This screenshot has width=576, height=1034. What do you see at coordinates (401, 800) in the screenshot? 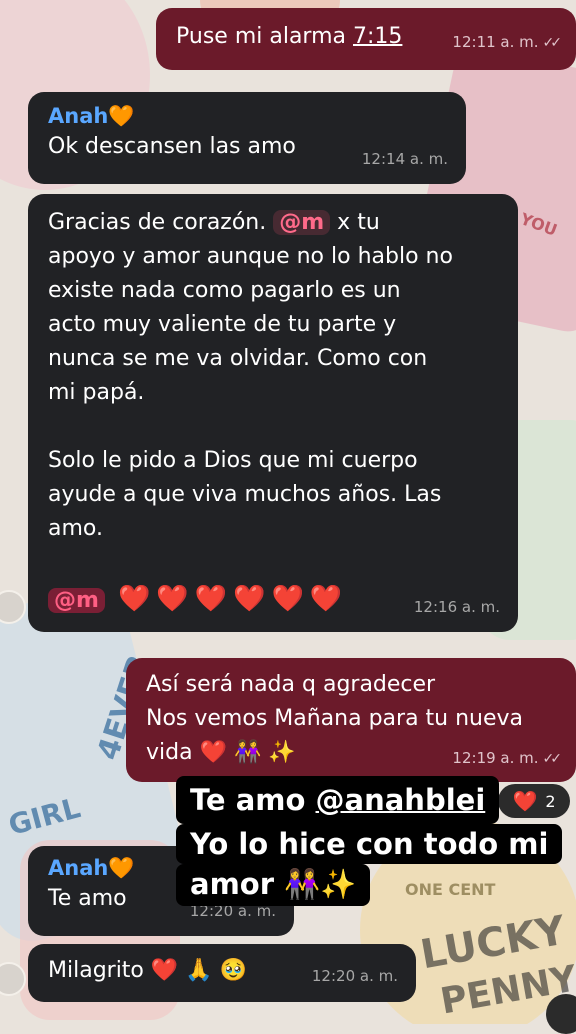
I see `mention-handle: @anahblei` at bounding box center [401, 800].